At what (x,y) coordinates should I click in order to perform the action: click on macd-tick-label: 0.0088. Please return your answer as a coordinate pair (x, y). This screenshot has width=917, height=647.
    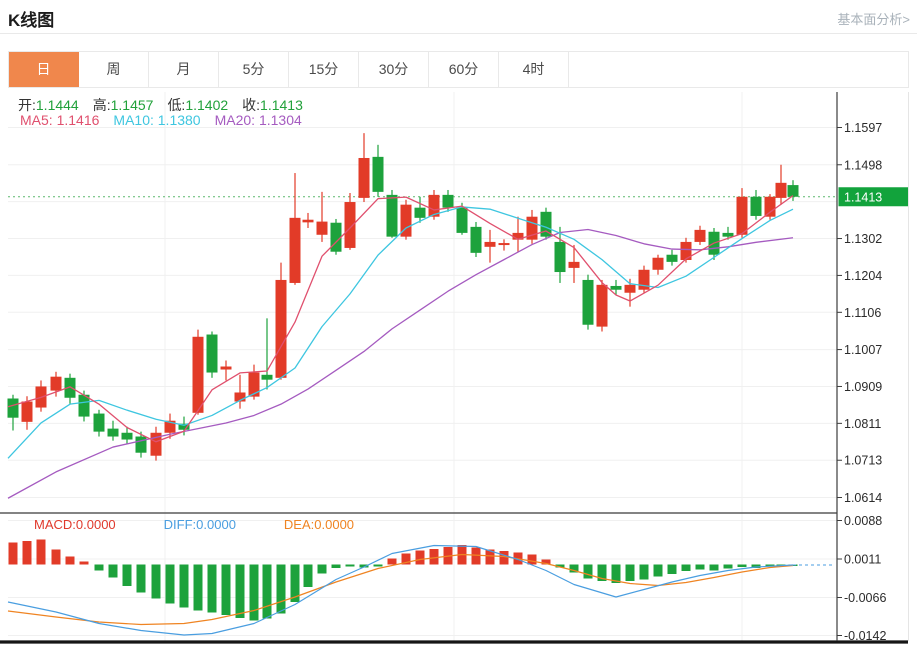
    Looking at the image, I should click on (863, 521).